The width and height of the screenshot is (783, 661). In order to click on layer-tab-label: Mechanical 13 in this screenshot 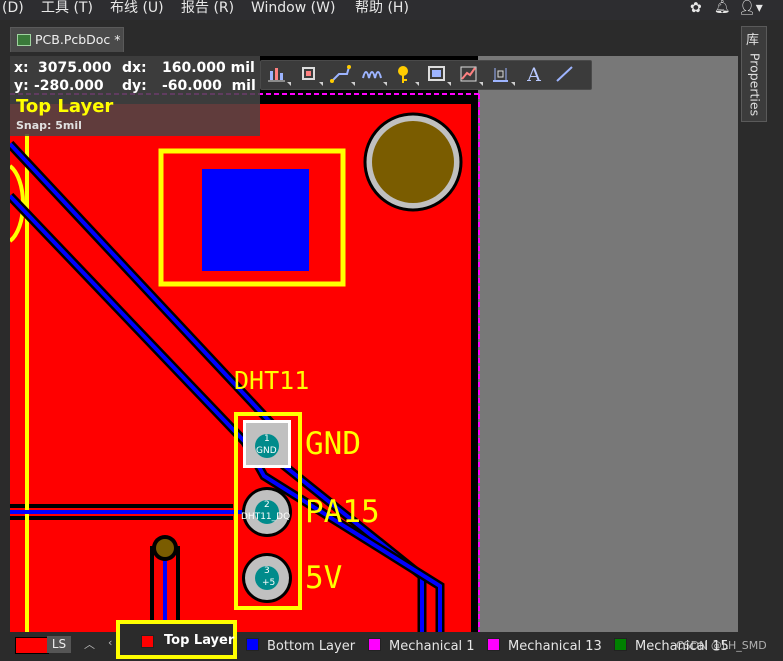, I will do `click(555, 646)`.